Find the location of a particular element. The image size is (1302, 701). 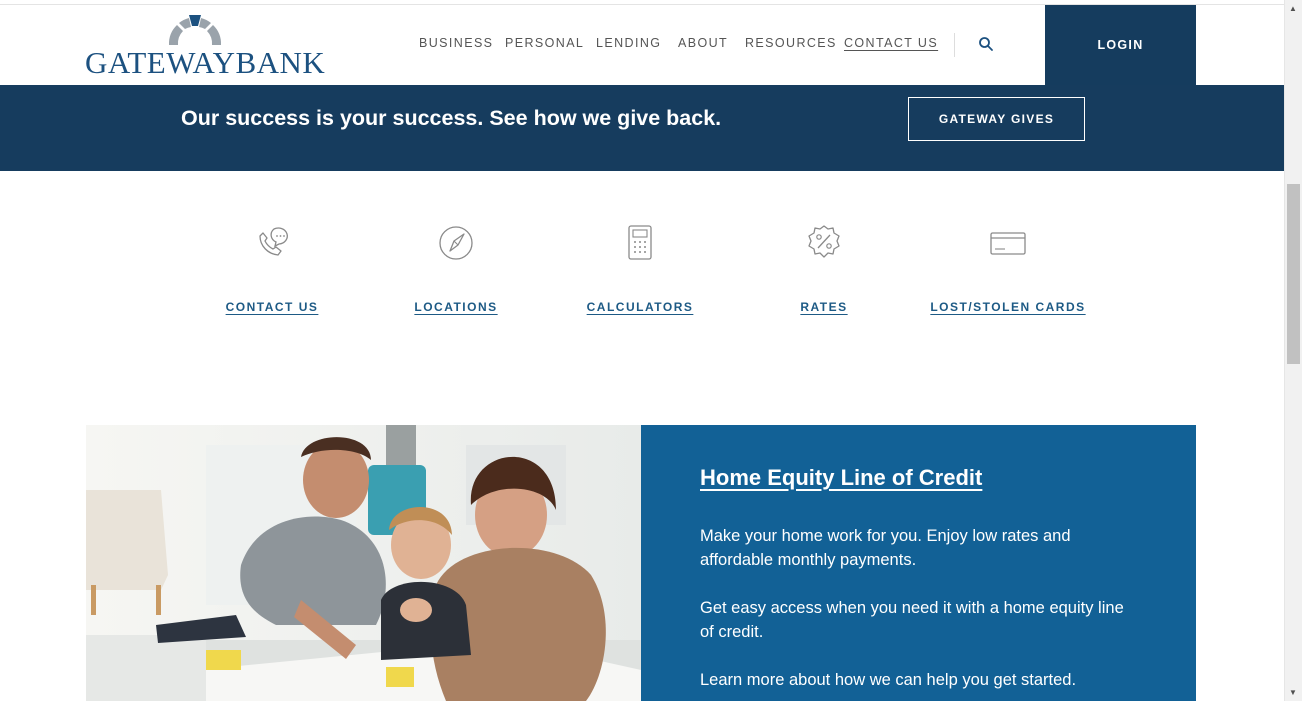

quick-link-contact-us: CONTACT US is located at coordinates (272, 268).